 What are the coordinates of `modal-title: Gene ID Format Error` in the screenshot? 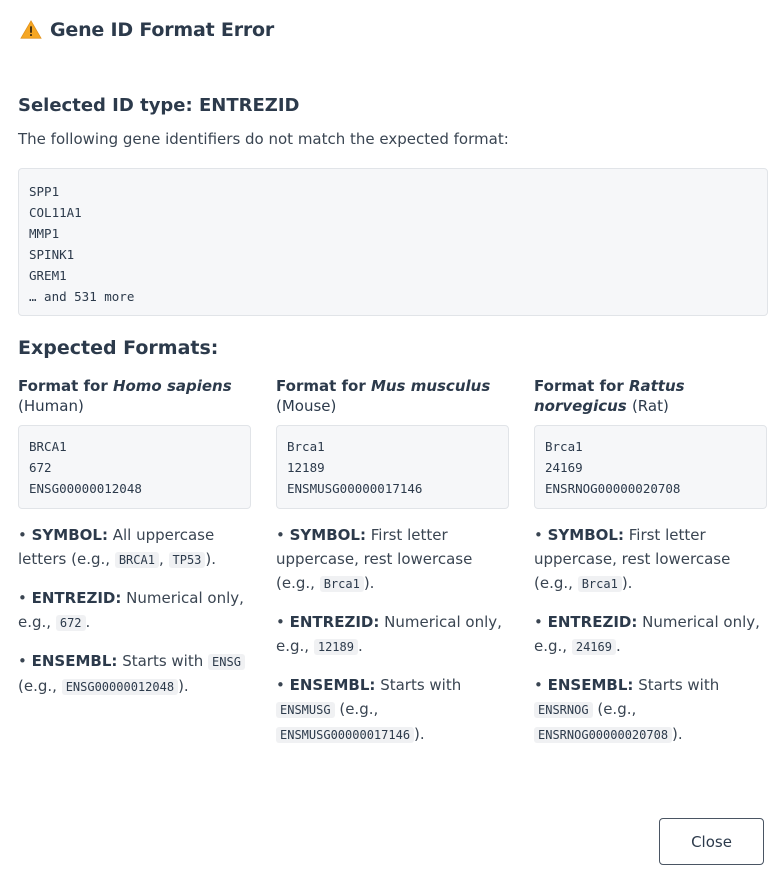 It's located at (162, 30).